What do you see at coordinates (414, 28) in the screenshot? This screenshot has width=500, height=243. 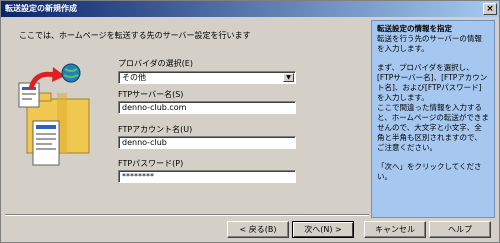 I see `help-heading: 転送設定の情報を指定` at bounding box center [414, 28].